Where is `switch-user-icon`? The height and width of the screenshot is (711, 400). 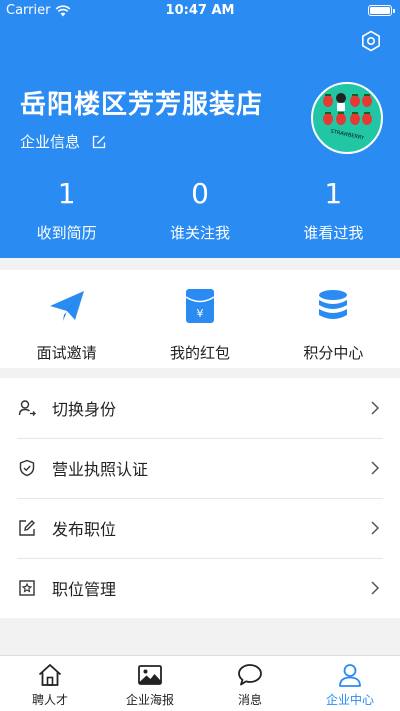
switch-user-icon is located at coordinates (27, 408).